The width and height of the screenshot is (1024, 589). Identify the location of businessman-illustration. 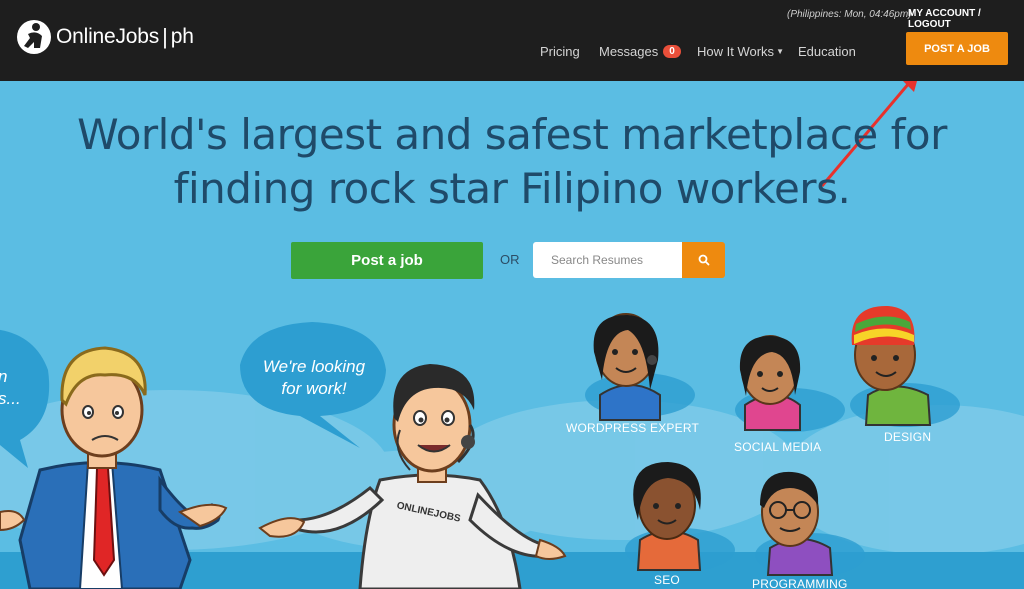
(114, 467).